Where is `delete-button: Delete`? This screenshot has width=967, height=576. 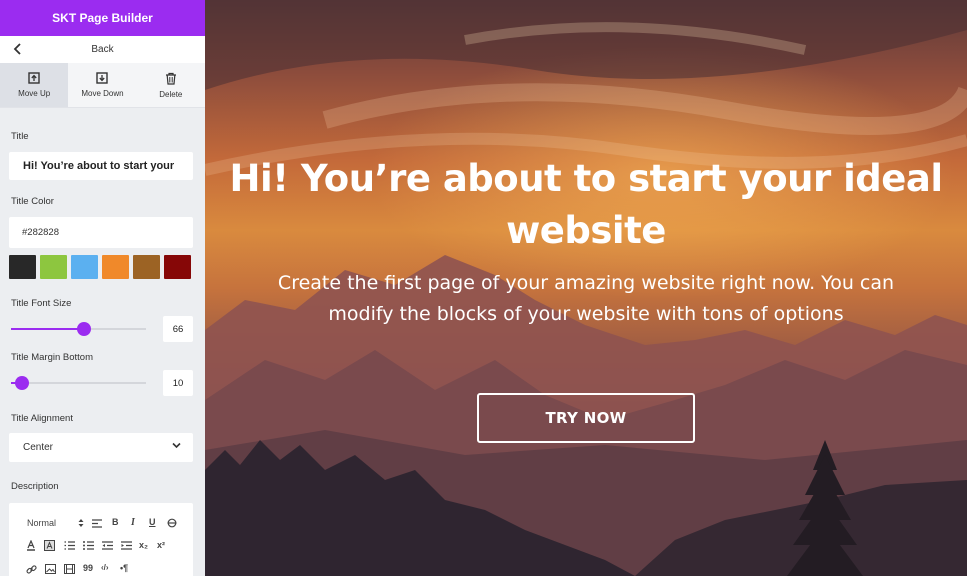
delete-button: Delete is located at coordinates (171, 85).